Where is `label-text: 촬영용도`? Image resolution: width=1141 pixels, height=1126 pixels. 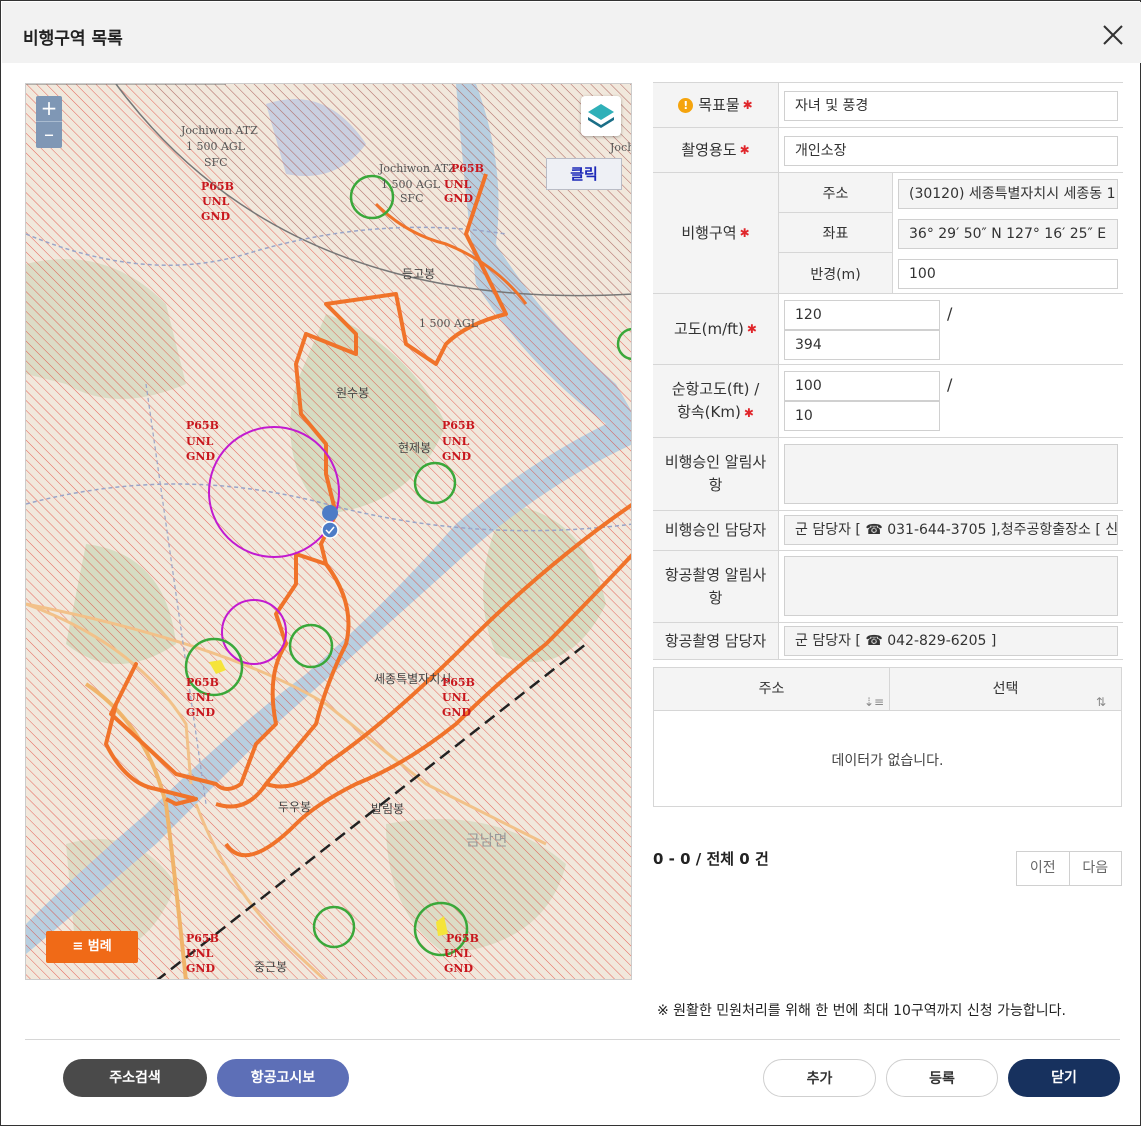 label-text: 촬영용도 is located at coordinates (709, 149).